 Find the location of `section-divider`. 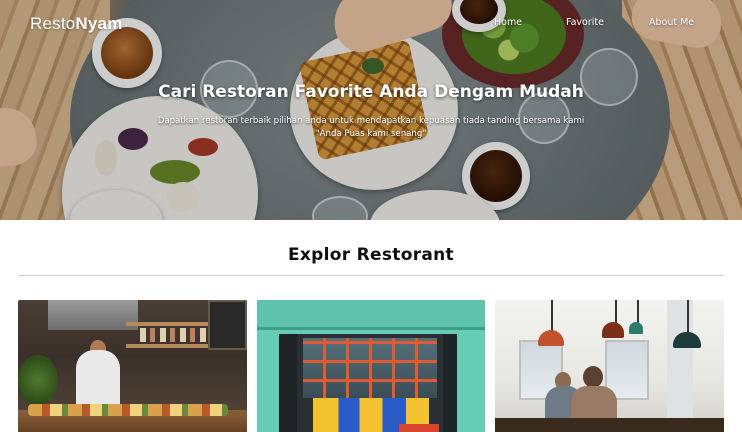

section-divider is located at coordinates (371, 275).